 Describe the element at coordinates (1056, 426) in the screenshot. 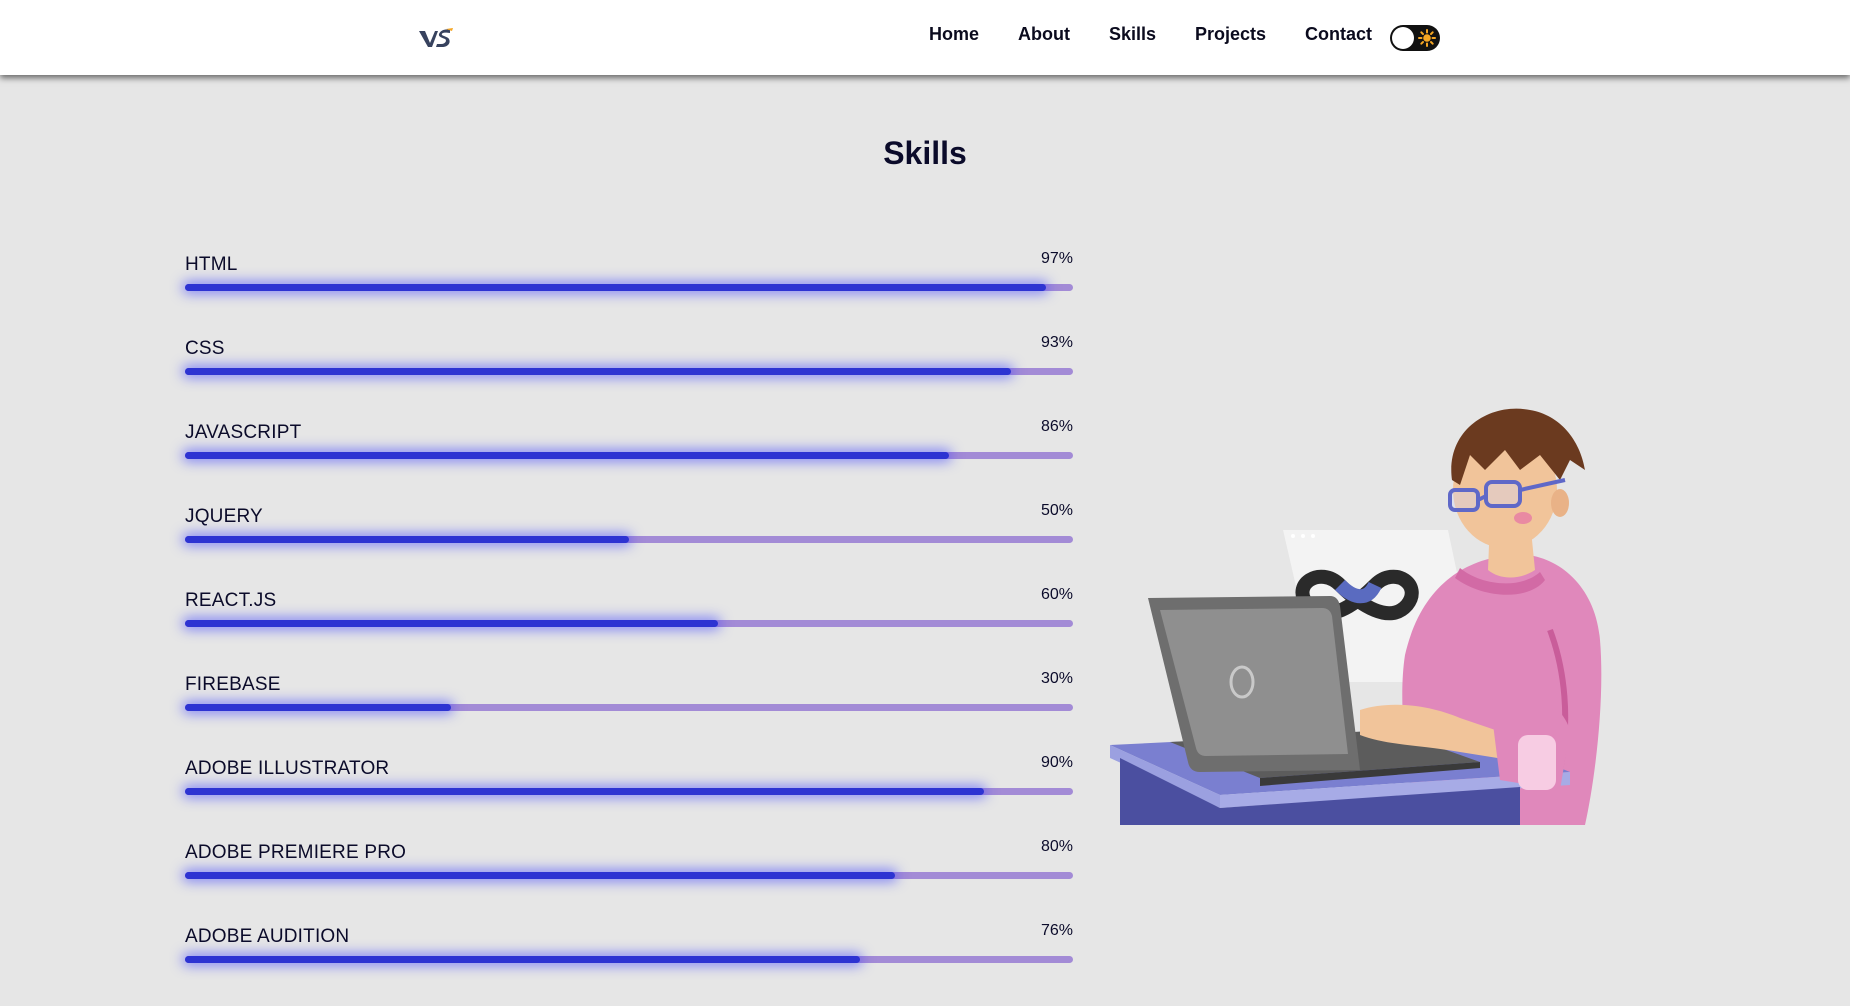

I see `skill-percent: 86%` at that location.